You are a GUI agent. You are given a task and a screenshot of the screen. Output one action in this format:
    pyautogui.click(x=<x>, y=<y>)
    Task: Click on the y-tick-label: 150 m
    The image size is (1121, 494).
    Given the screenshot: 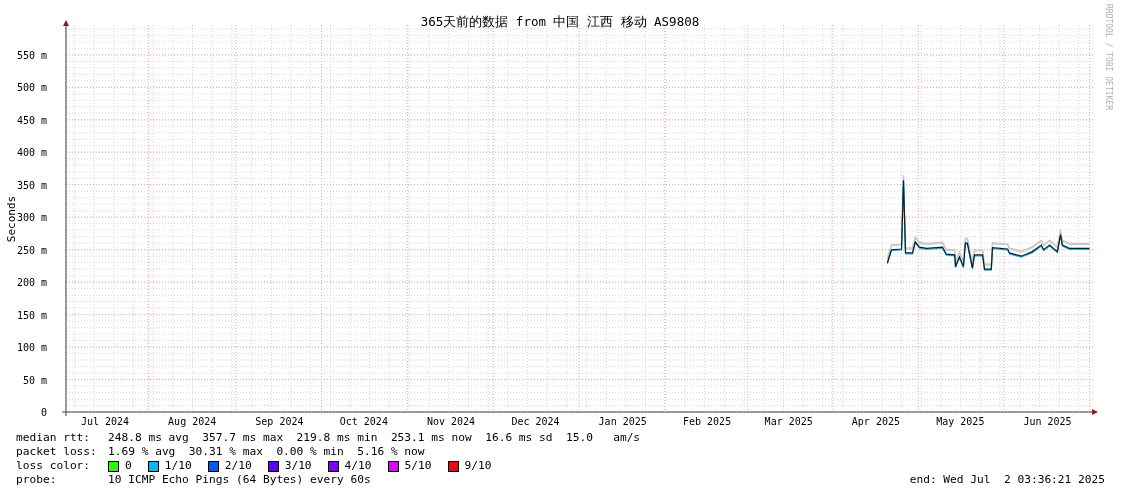 What is the action you would take?
    pyautogui.click(x=31, y=315)
    